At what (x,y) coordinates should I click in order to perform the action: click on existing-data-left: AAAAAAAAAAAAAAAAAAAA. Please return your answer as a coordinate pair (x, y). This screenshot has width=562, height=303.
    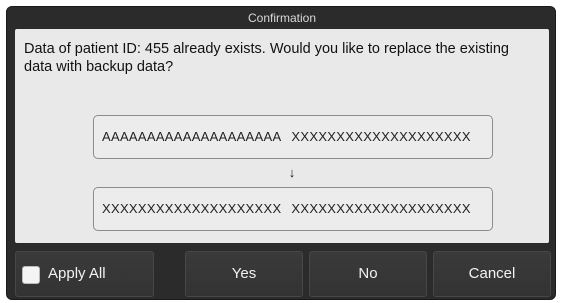
    Looking at the image, I should click on (192, 136).